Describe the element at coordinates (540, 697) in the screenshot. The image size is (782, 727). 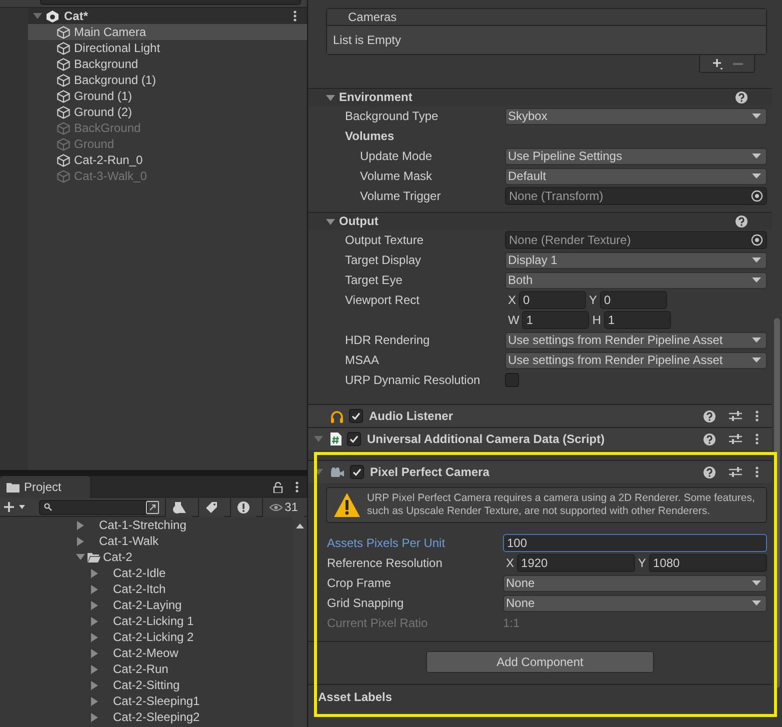
I see `asset-labels-header: Asset Labels` at that location.